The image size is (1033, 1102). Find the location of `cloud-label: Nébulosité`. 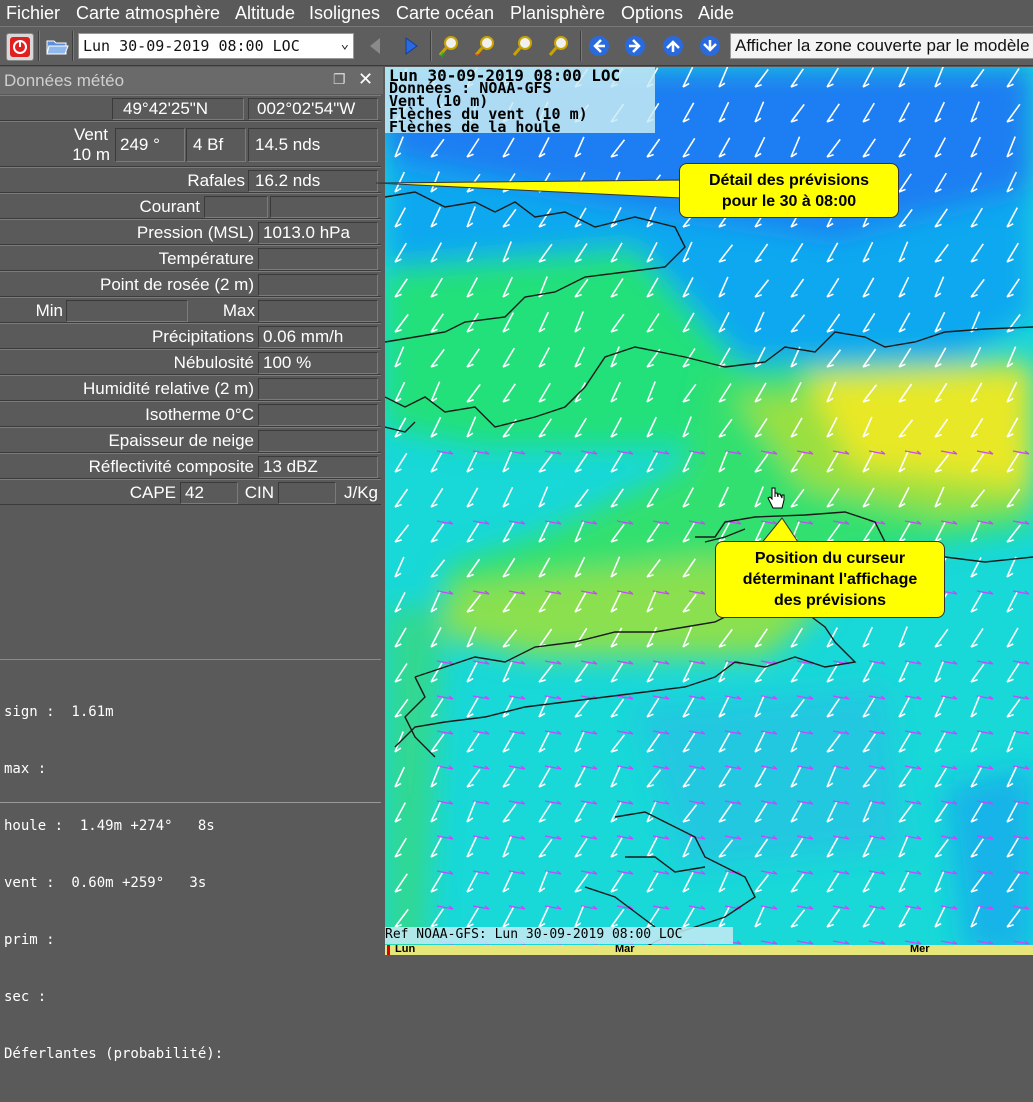

cloud-label: Nébulosité is located at coordinates (213, 362).